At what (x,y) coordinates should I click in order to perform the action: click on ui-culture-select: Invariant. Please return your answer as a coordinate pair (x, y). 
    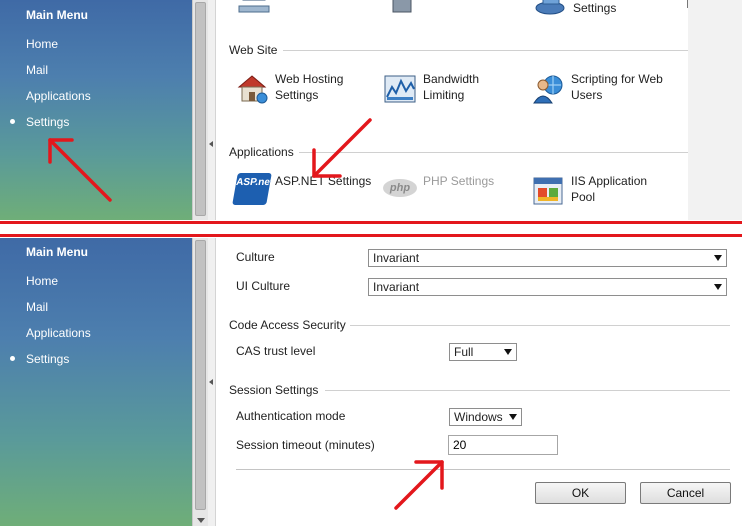
    Looking at the image, I should click on (547, 287).